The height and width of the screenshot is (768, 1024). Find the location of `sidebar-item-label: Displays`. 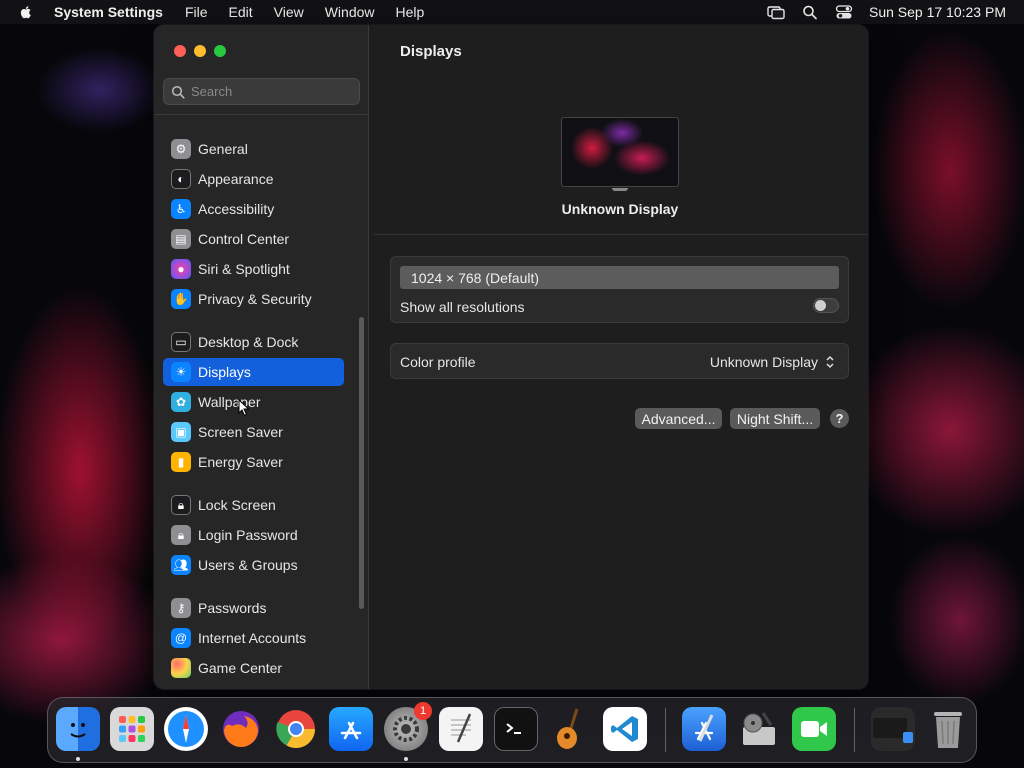

sidebar-item-label: Displays is located at coordinates (224, 372).